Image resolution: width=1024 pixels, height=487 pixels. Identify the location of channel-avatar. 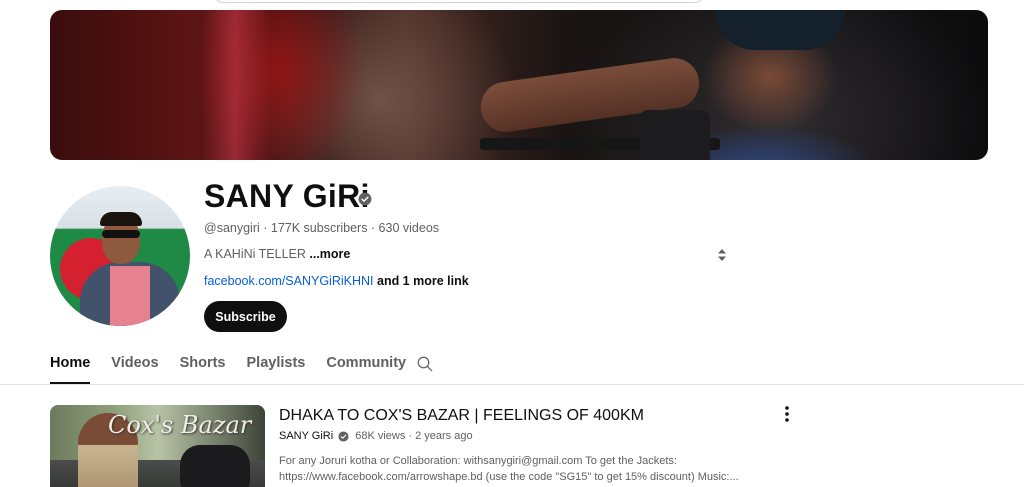
(120, 256).